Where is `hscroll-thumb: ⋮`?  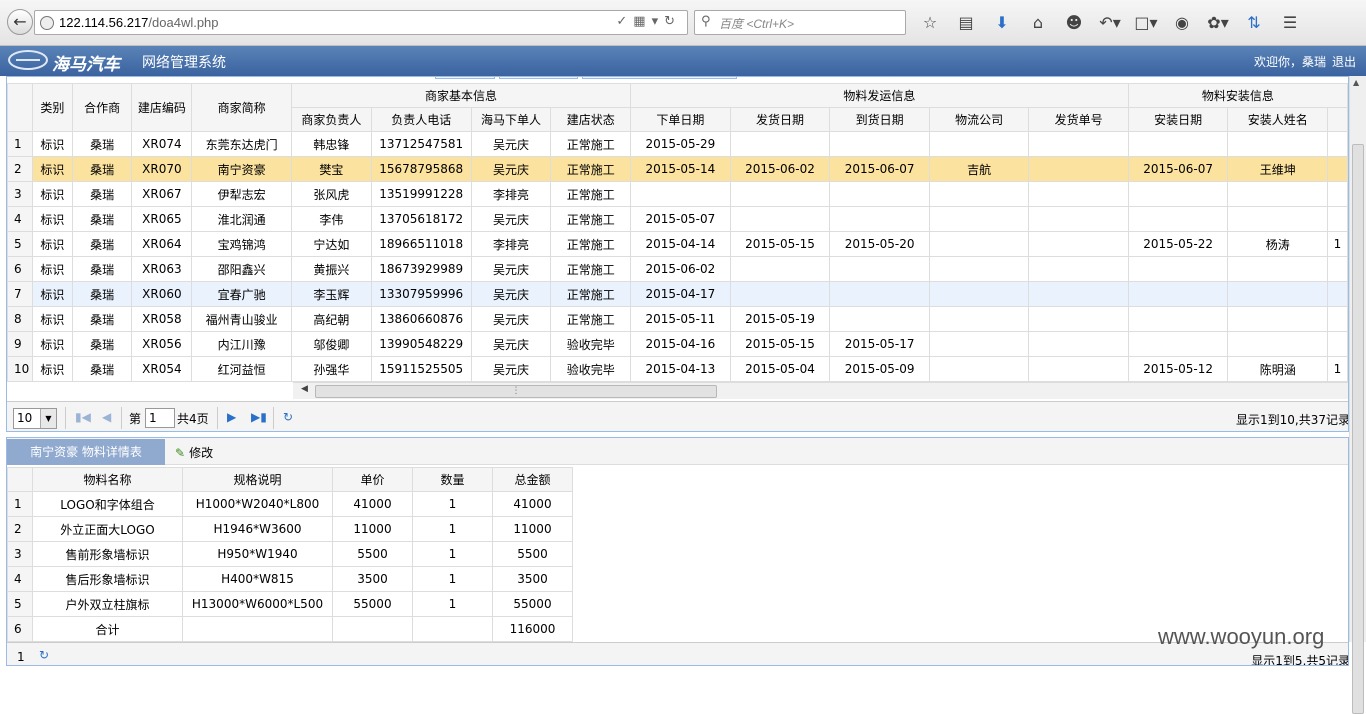 hscroll-thumb: ⋮ is located at coordinates (516, 391).